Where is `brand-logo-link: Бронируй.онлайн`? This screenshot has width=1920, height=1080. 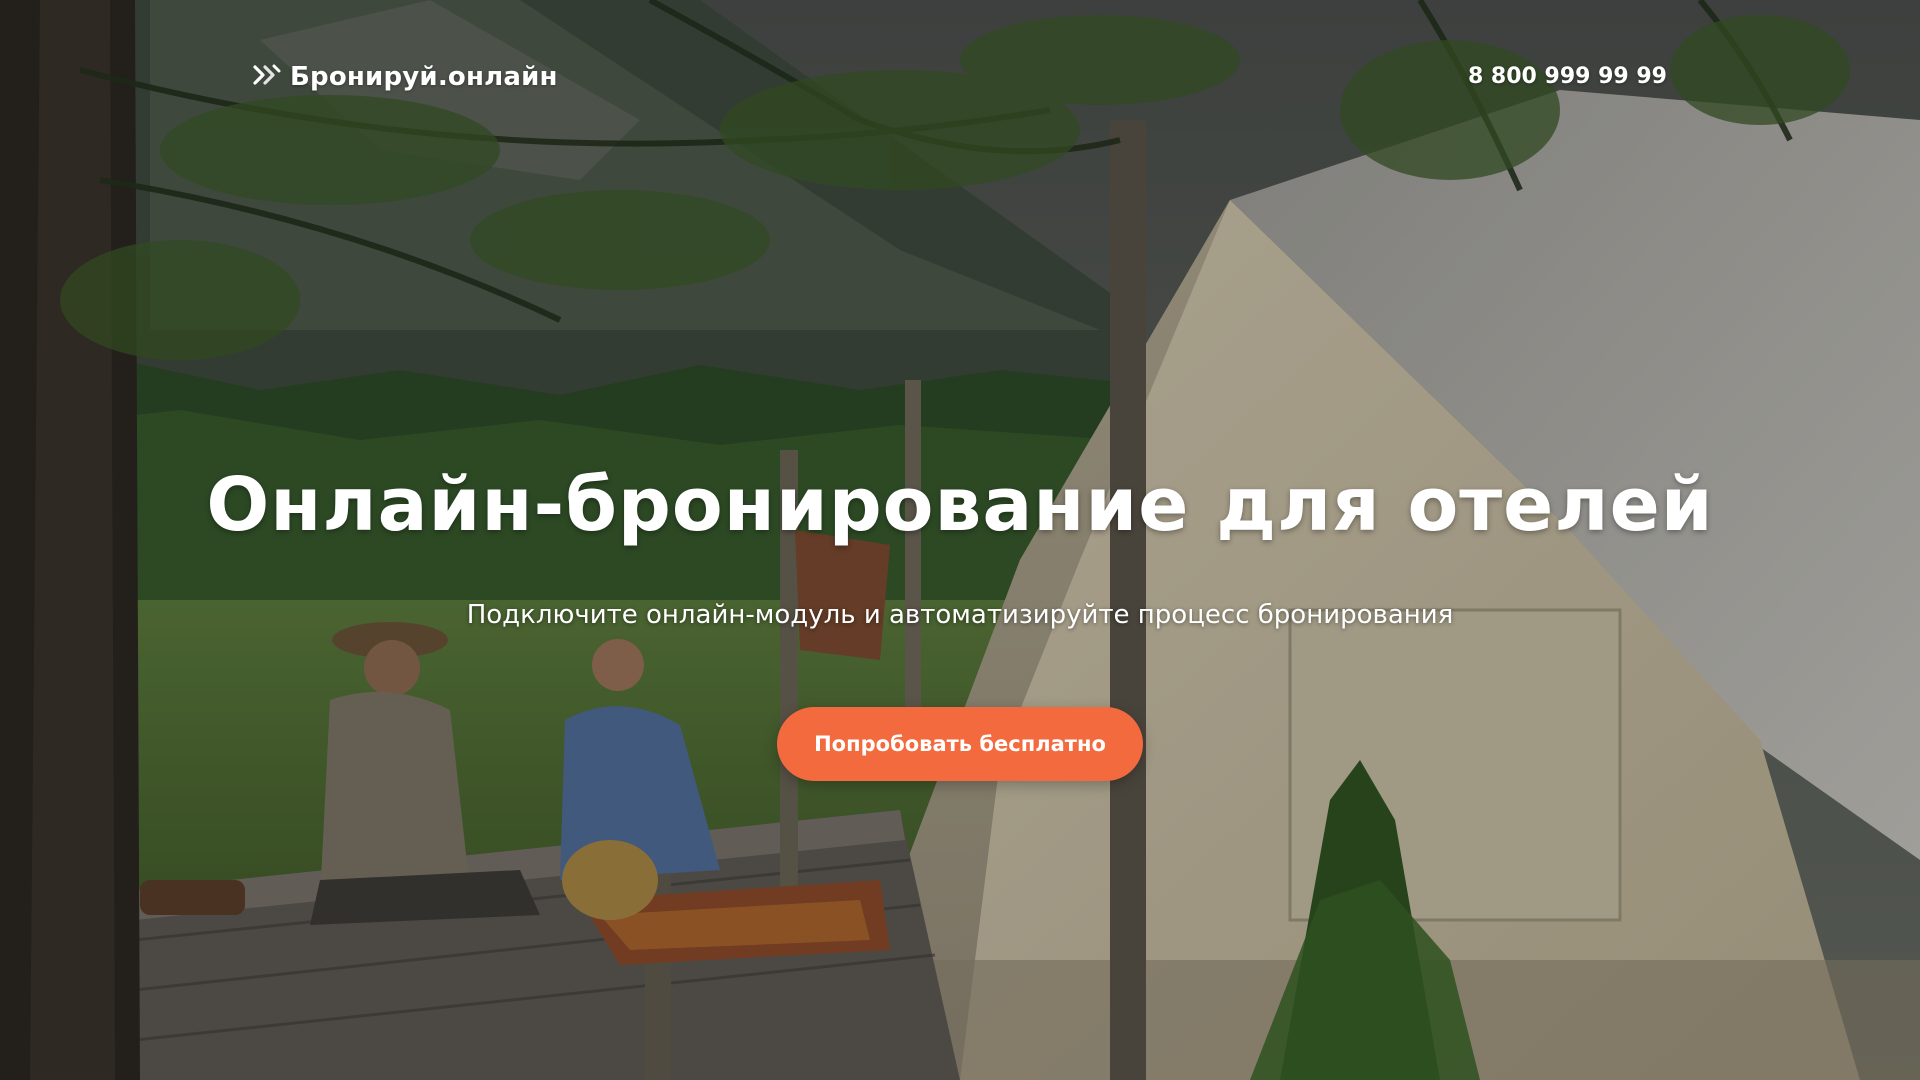 brand-logo-link: Бронируй.онлайн is located at coordinates (405, 77).